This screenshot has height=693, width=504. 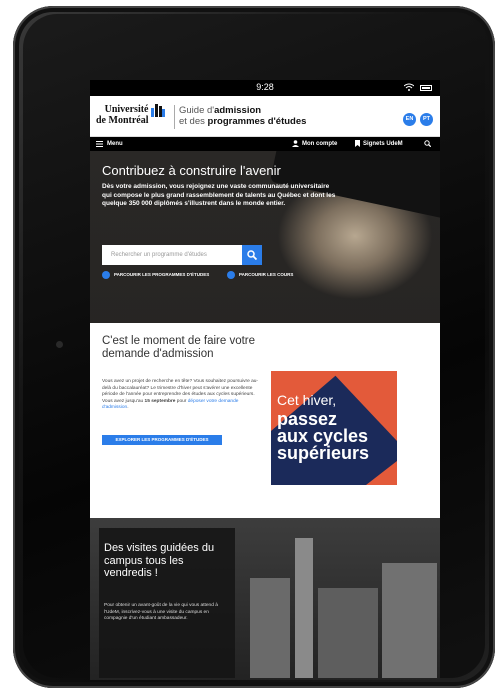 I want to click on header-divider, so click(x=174, y=117).